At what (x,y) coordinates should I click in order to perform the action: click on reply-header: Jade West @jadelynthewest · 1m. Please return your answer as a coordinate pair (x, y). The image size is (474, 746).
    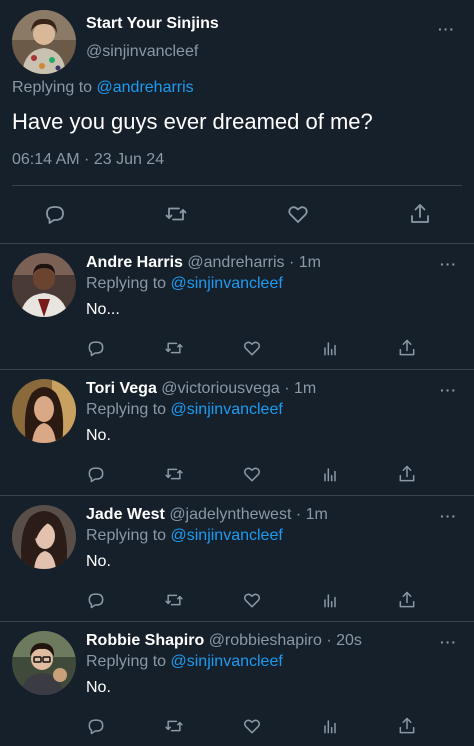
    Looking at the image, I should click on (207, 515).